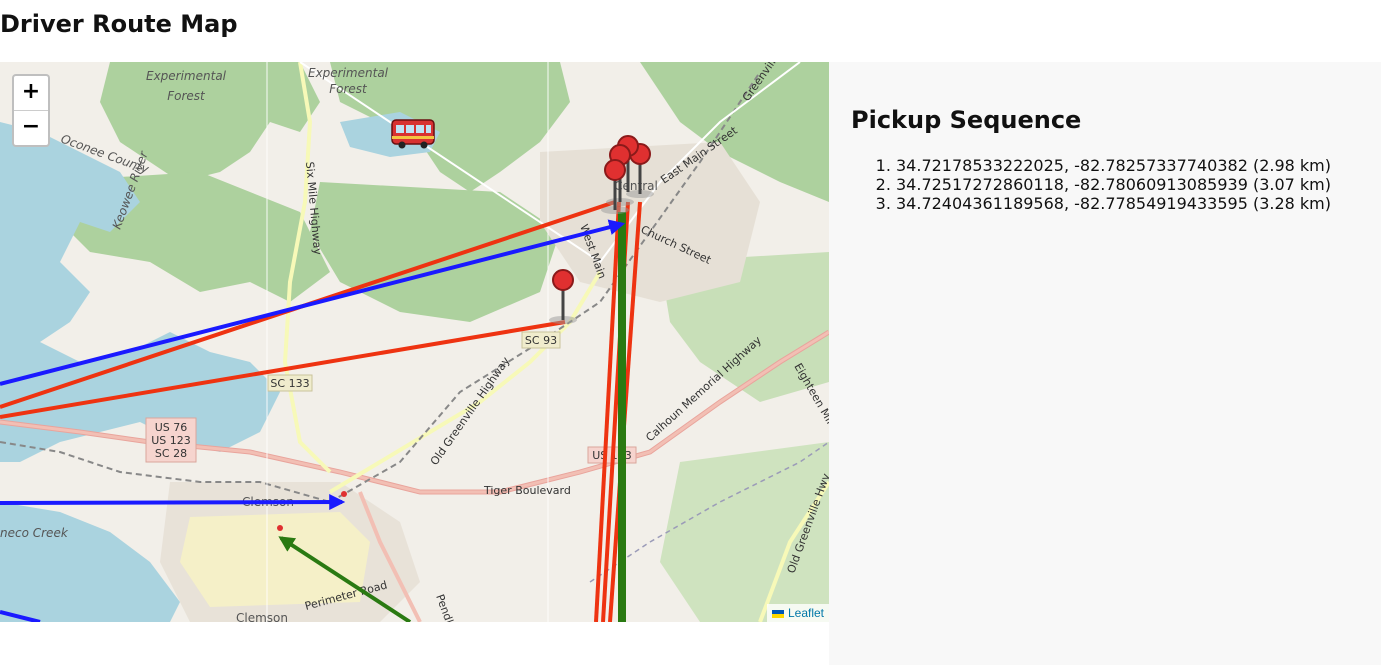 This screenshot has width=1381, height=665. Describe the element at coordinates (806, 613) in the screenshot. I see `leaflet-link: Leaflet` at that location.